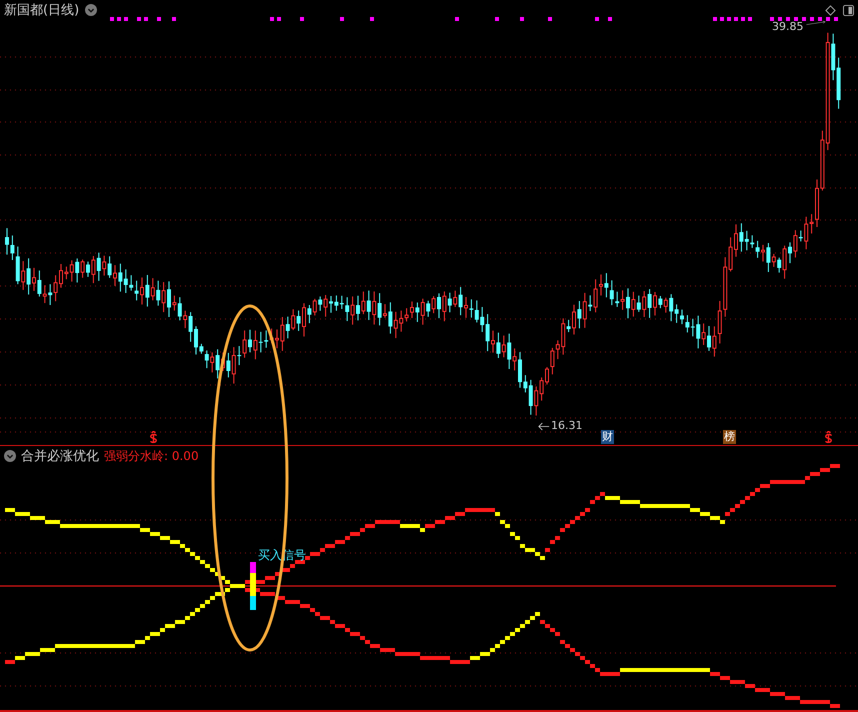 The image size is (858, 712). Describe the element at coordinates (788, 26) in the screenshot. I see `high-price-label: 39.85` at that location.